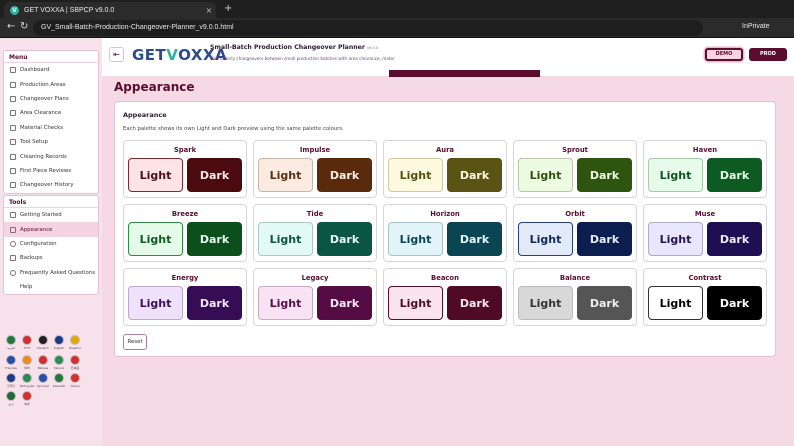  What do you see at coordinates (185, 233) in the screenshot?
I see `palette-option-breeze: Breeze Light Dark` at bounding box center [185, 233].